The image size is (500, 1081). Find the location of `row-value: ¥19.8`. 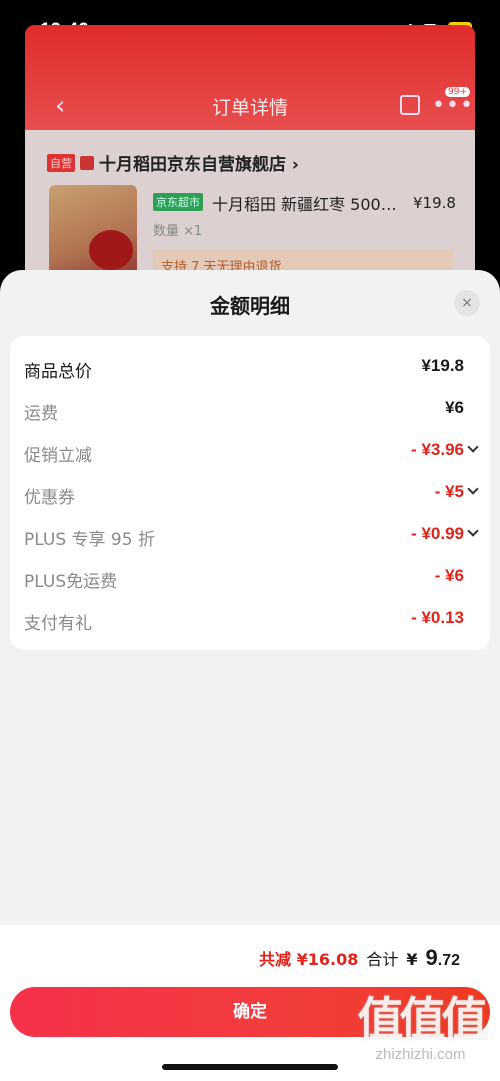

row-value: ¥19.8 is located at coordinates (442, 365).